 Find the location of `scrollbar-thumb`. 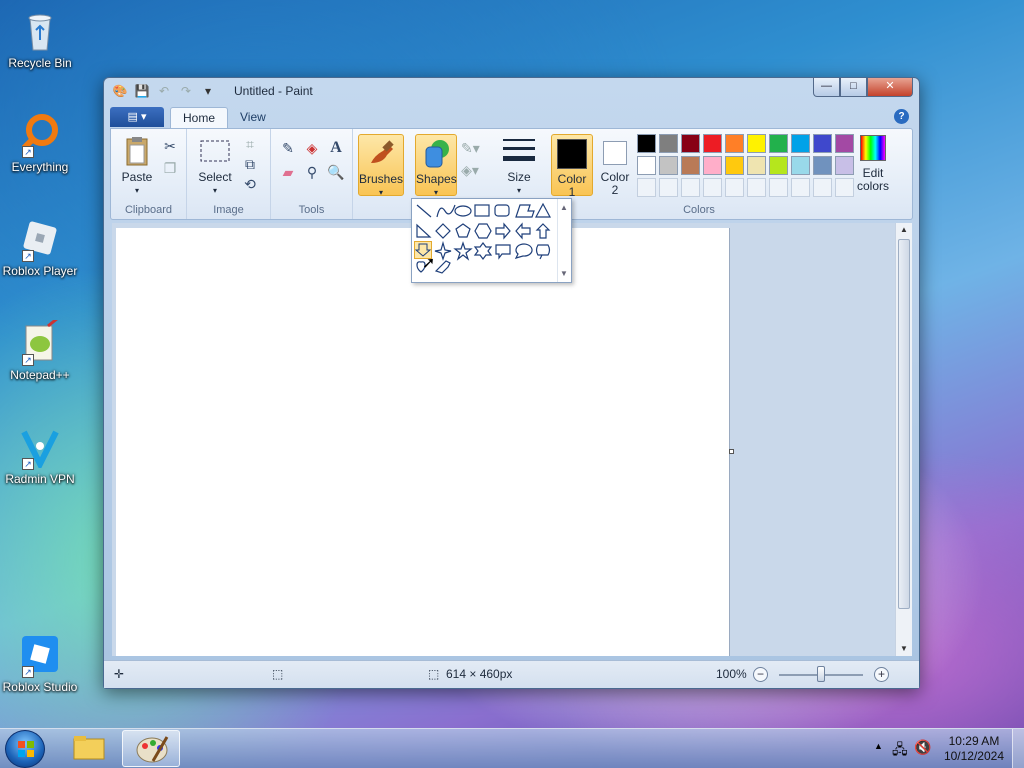

scrollbar-thumb is located at coordinates (904, 424).